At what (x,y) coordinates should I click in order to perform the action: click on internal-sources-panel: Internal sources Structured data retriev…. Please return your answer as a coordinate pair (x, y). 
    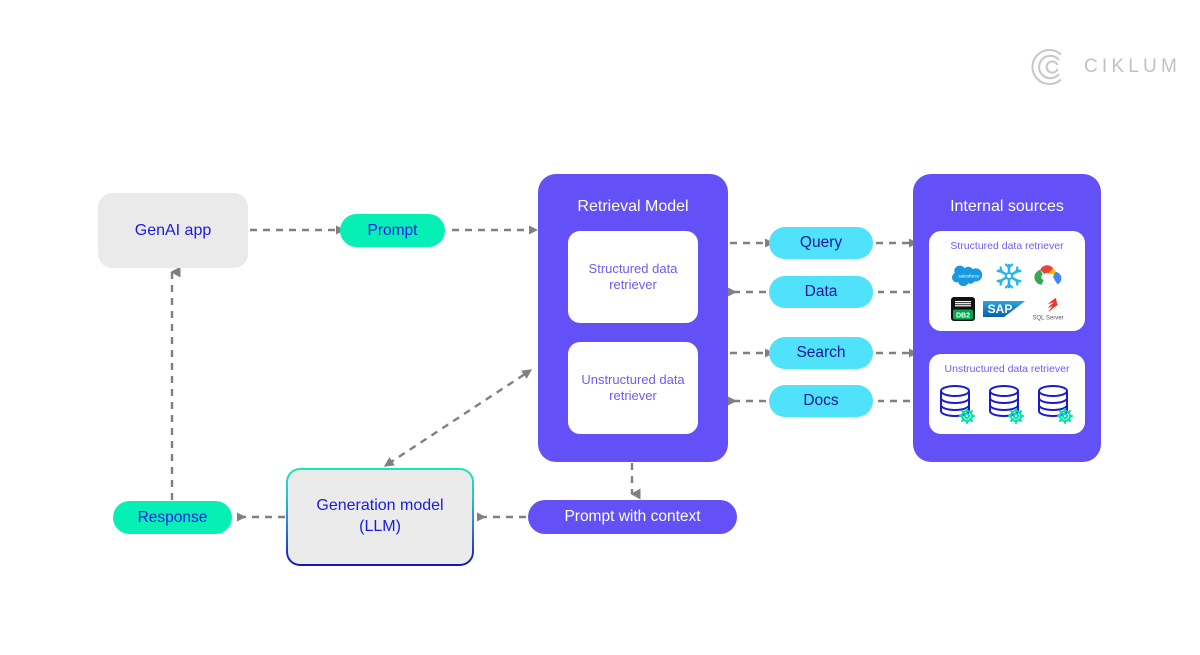
    Looking at the image, I should click on (1007, 318).